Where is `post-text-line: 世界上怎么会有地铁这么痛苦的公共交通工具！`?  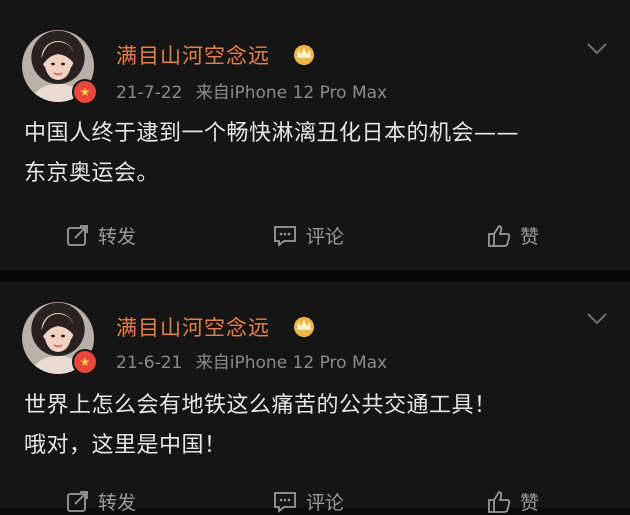 post-text-line: 世界上怎么会有地铁这么痛苦的公共交通工具！ is located at coordinates (260, 405).